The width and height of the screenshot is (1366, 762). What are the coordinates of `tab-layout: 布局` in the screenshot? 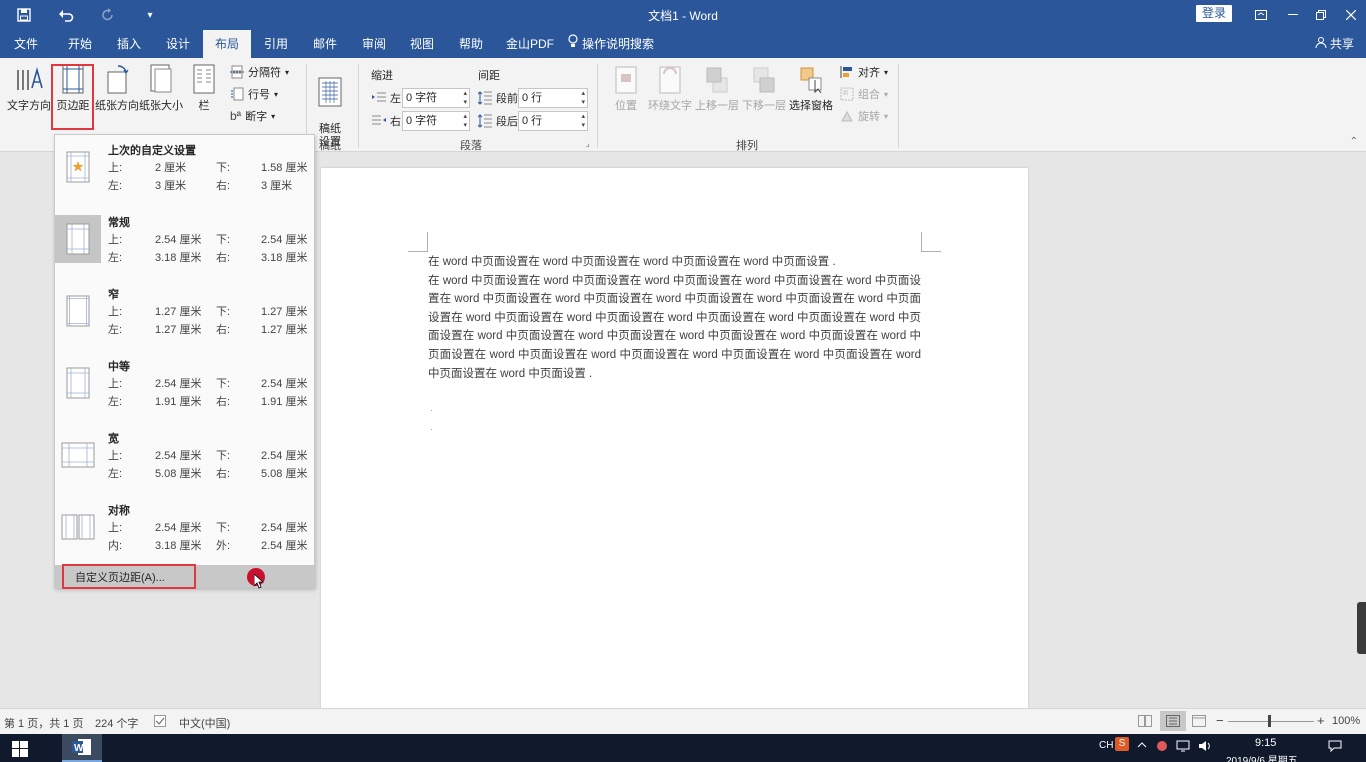 It's located at (227, 44).